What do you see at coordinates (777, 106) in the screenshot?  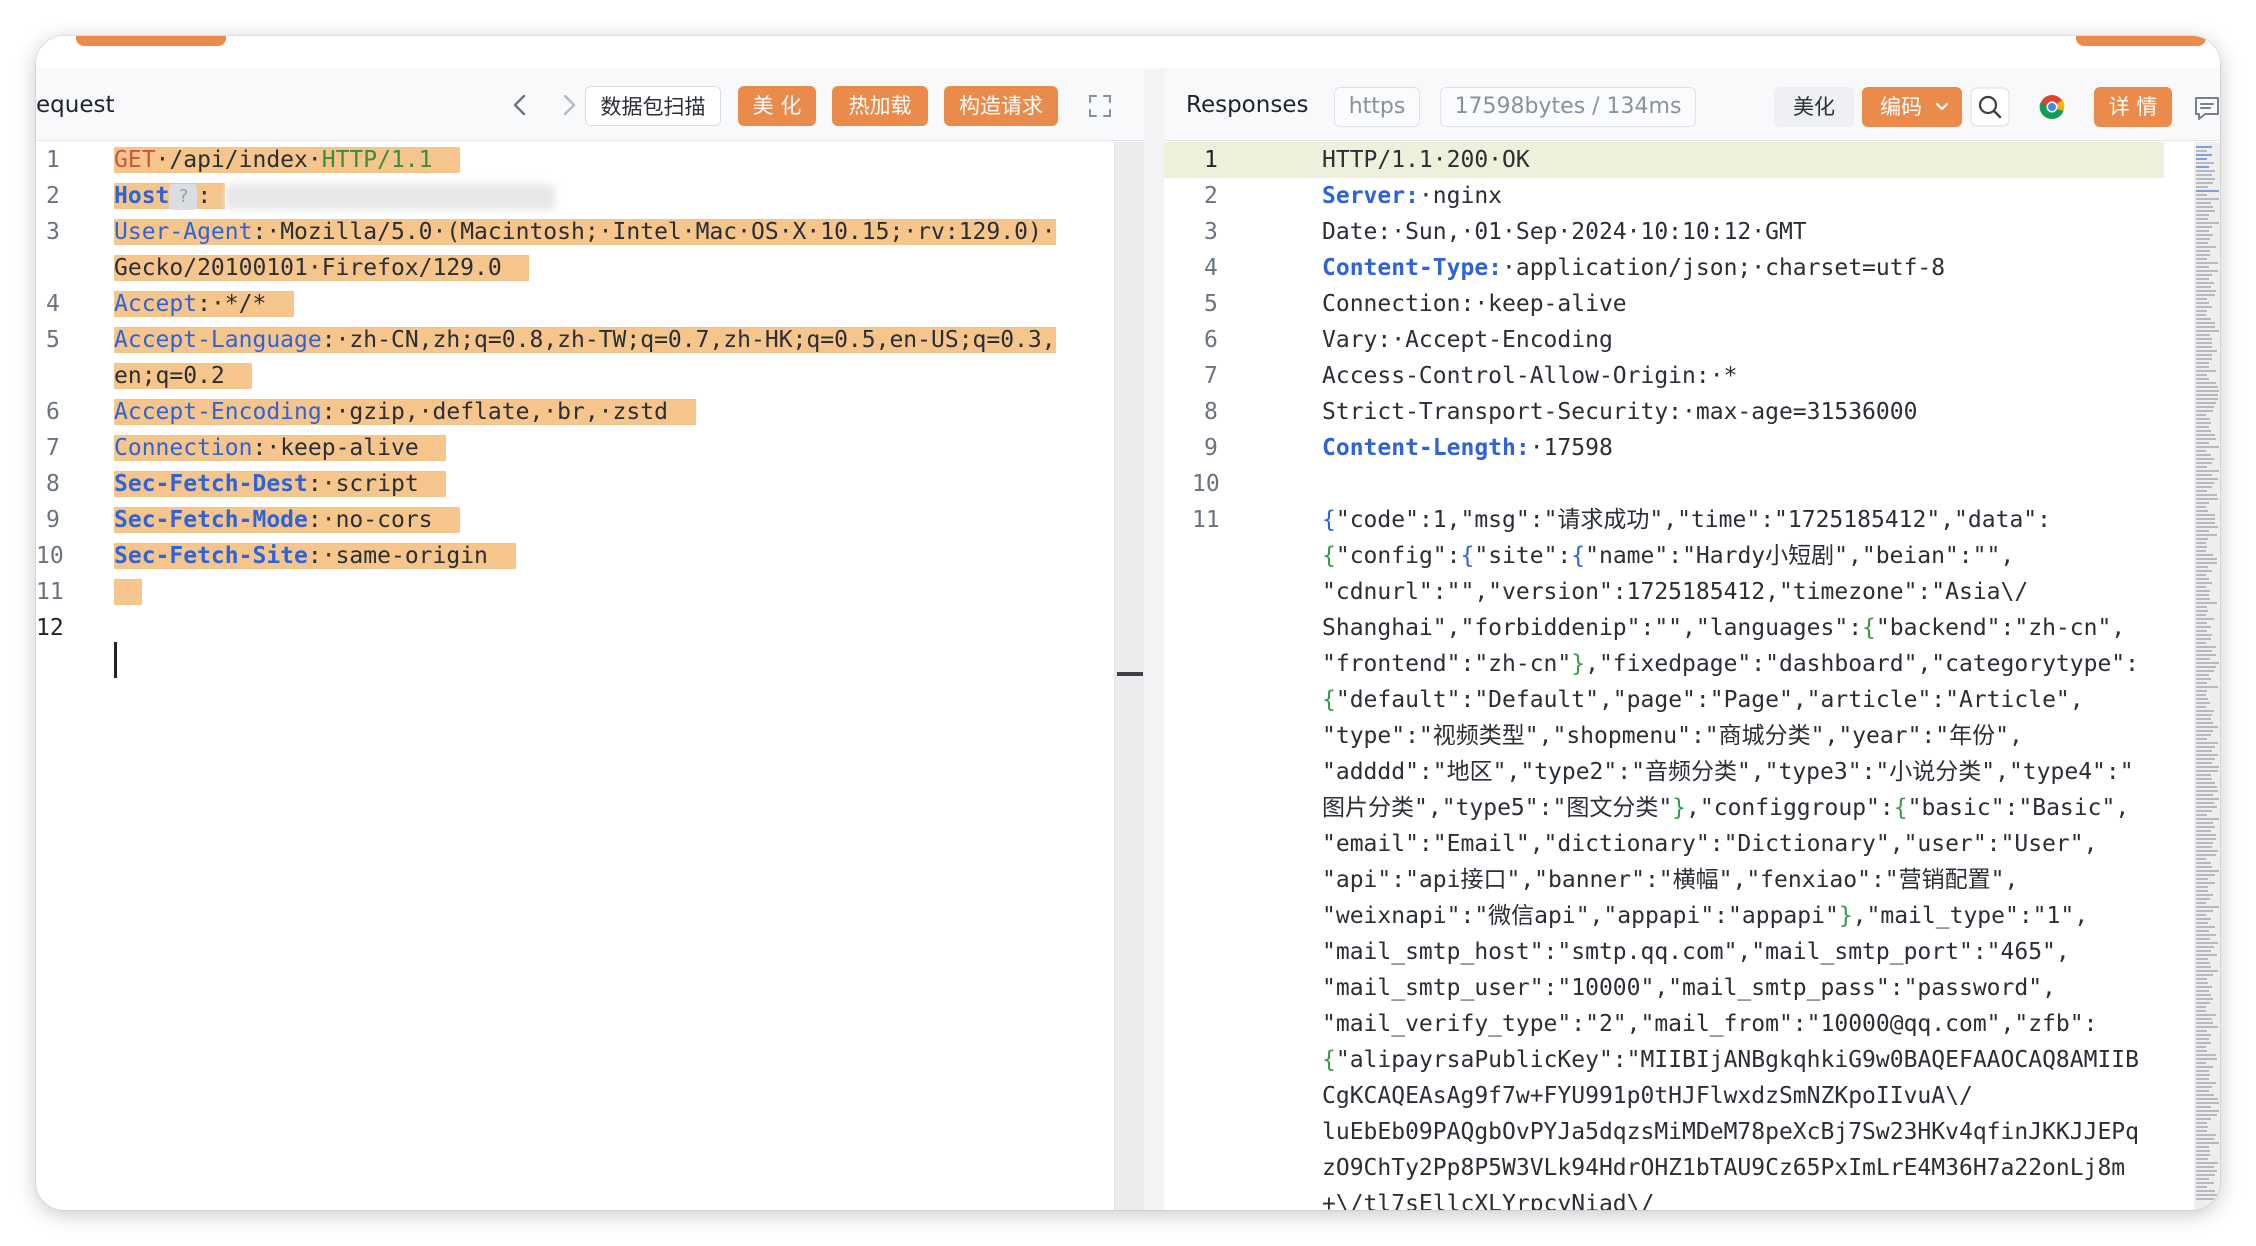 I see `beautify-button: 美 化` at bounding box center [777, 106].